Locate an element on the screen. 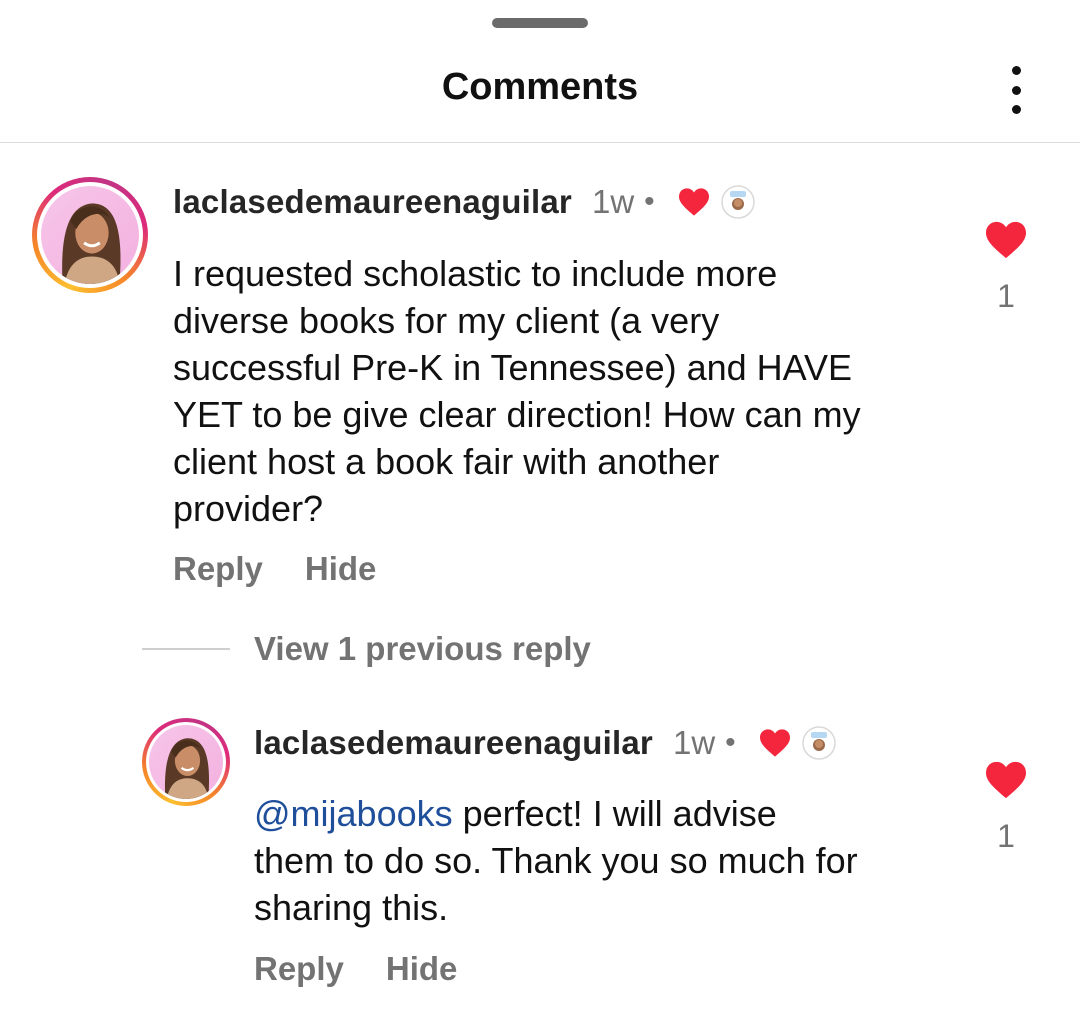 This screenshot has height=1034, width=1080. comment-line: successful Pre-K in Tennessee) and HAVE is located at coordinates (513, 367).